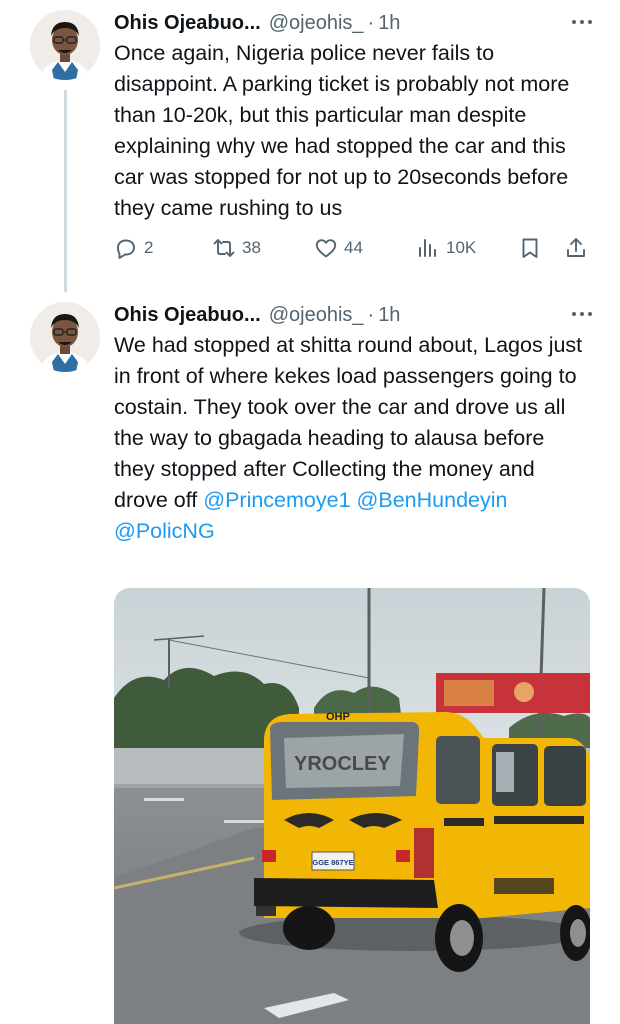  What do you see at coordinates (236, 248) in the screenshot?
I see `retweet-button: 38` at bounding box center [236, 248].